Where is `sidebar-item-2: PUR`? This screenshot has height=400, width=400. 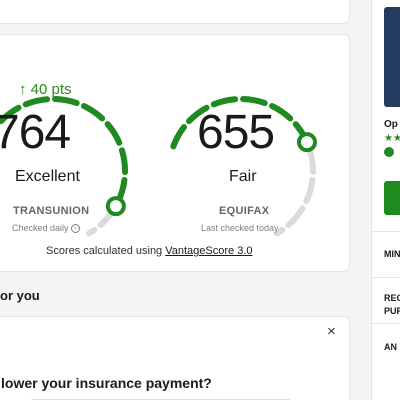 sidebar-item-2: PUR is located at coordinates (392, 311).